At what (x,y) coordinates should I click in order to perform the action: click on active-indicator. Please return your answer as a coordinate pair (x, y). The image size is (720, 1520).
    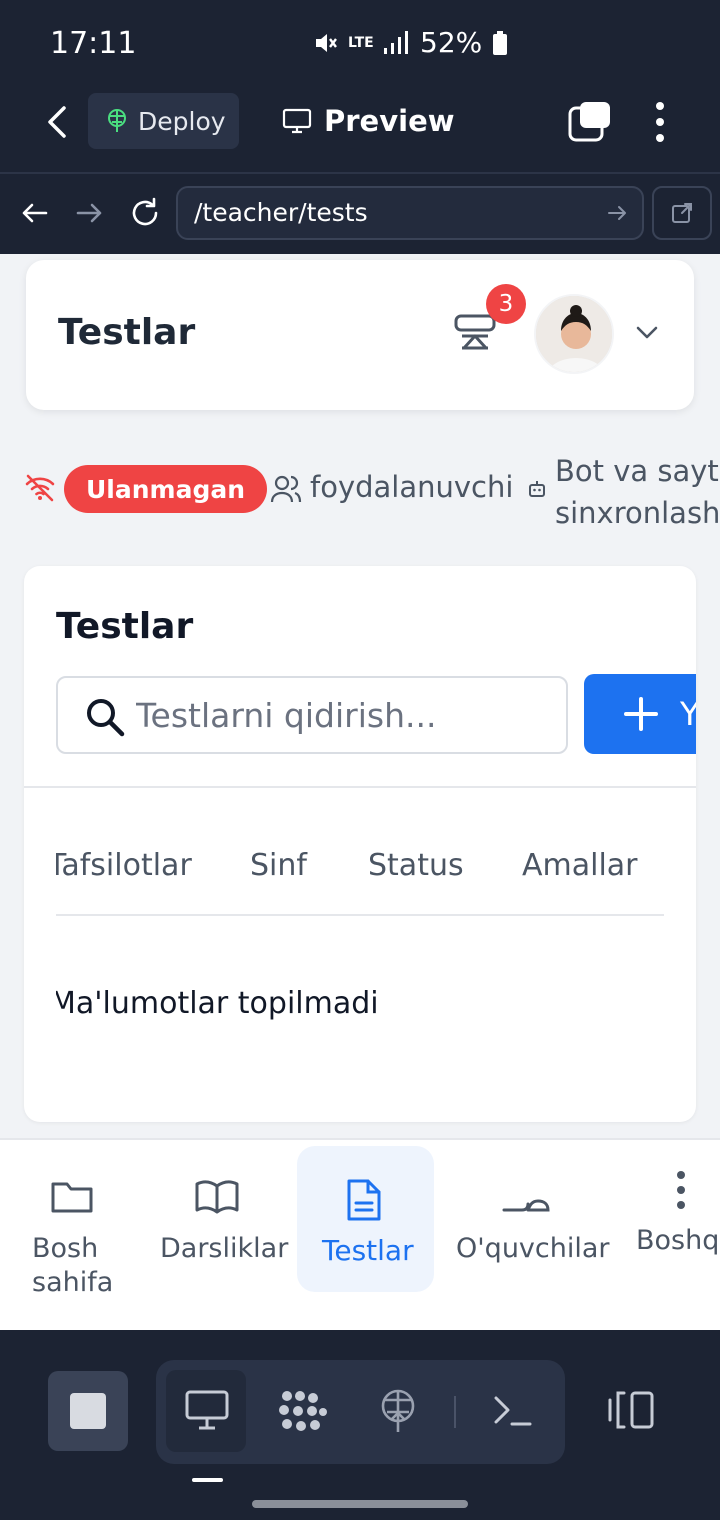
    Looking at the image, I should click on (207, 1480).